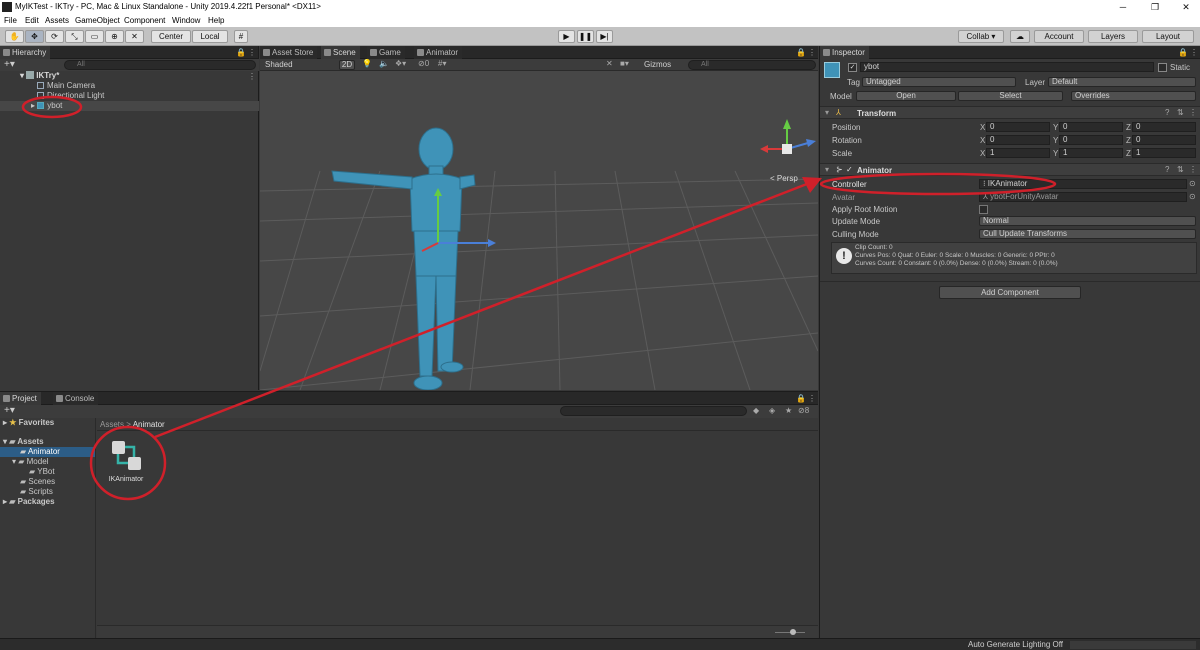 The width and height of the screenshot is (1200, 650). I want to click on project-search-input, so click(653, 411).